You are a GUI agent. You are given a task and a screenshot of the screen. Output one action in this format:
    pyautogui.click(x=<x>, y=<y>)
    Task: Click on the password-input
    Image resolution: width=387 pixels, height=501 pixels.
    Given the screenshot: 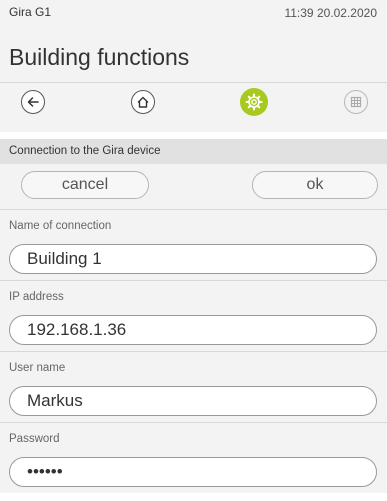 What is the action you would take?
    pyautogui.click(x=193, y=472)
    